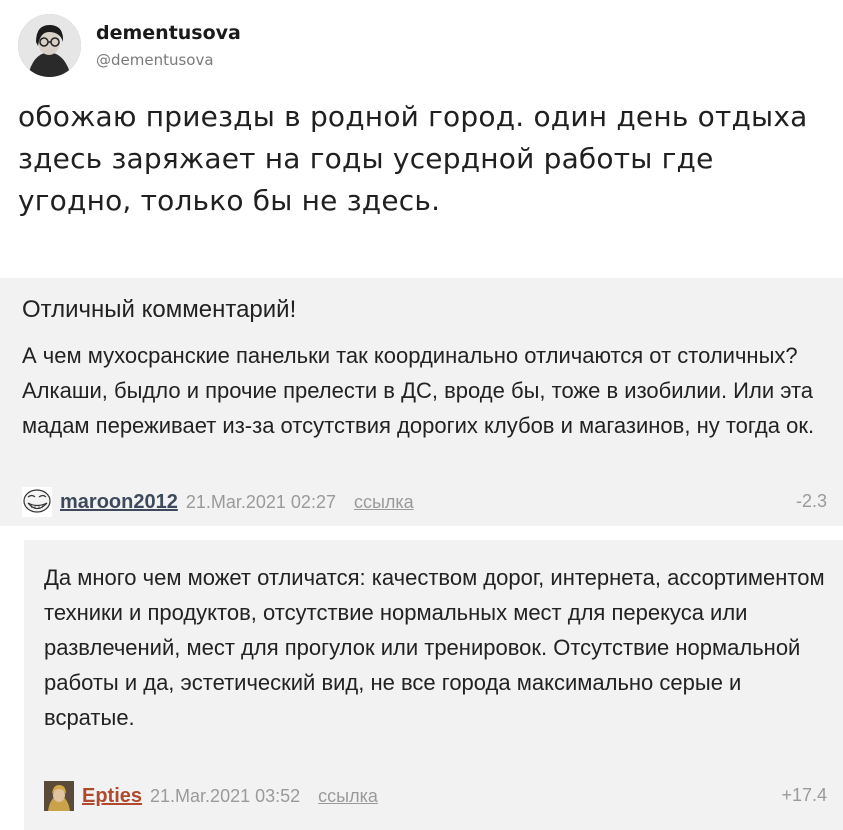  What do you see at coordinates (112, 796) in the screenshot?
I see `comment-author-link: Epties` at bounding box center [112, 796].